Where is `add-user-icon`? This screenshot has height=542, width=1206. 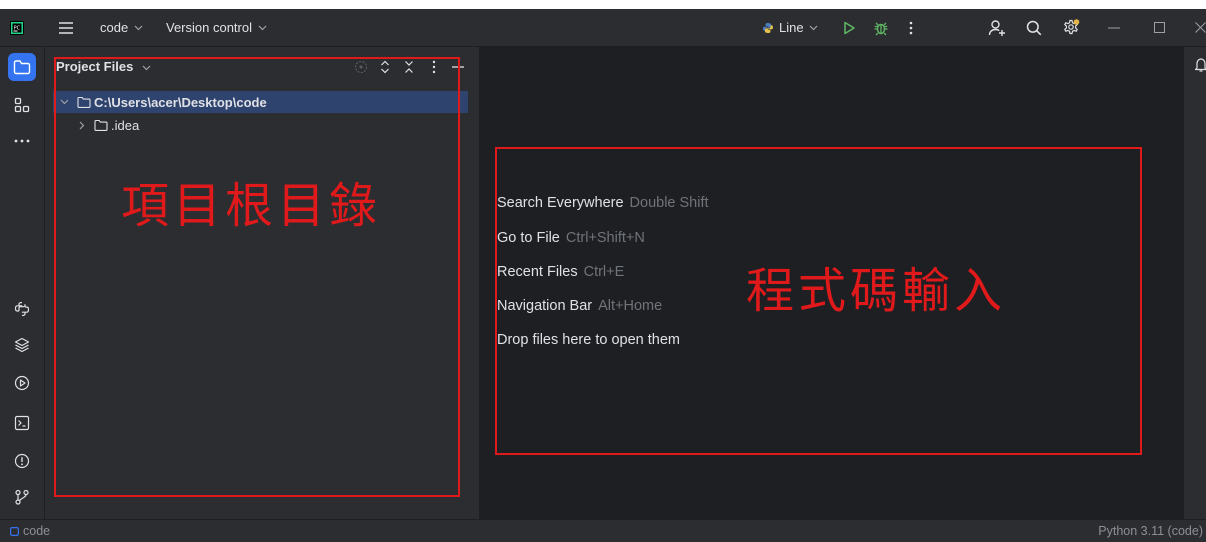
add-user-icon is located at coordinates (997, 27).